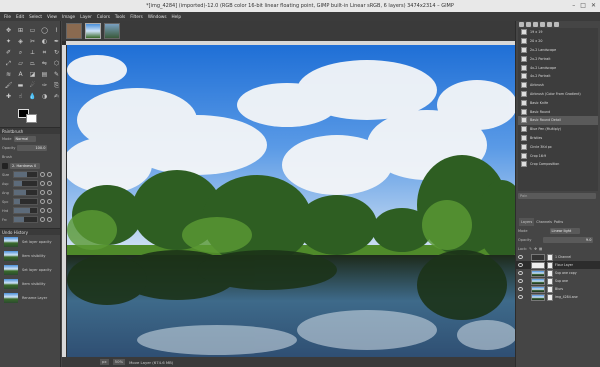 The height and width of the screenshot is (367, 600). Describe the element at coordinates (30, 284) in the screenshot. I see `undo-item: Item visibility` at that location.